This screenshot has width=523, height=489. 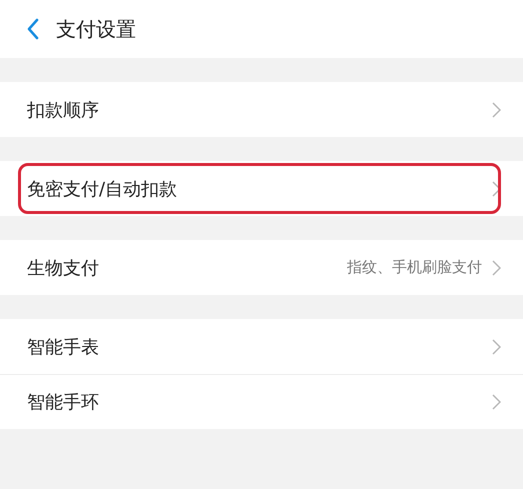 What do you see at coordinates (261, 267) in the screenshot?
I see `settings-row: 生物支付 指纹、手机刷脸支付` at bounding box center [261, 267].